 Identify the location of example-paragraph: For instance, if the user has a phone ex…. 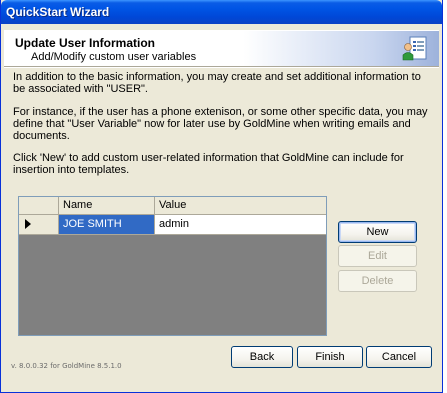
(220, 124).